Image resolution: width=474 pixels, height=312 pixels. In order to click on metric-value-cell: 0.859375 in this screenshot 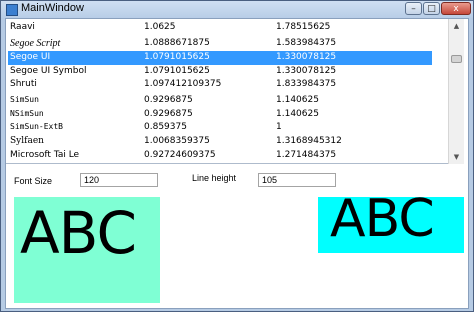, I will do `click(165, 127)`.